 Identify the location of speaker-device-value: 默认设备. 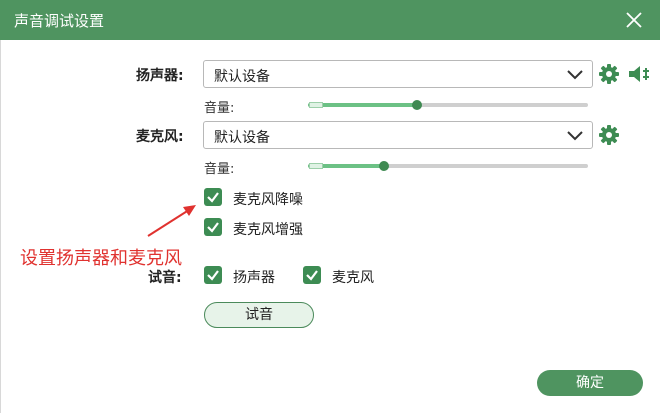
(242, 77).